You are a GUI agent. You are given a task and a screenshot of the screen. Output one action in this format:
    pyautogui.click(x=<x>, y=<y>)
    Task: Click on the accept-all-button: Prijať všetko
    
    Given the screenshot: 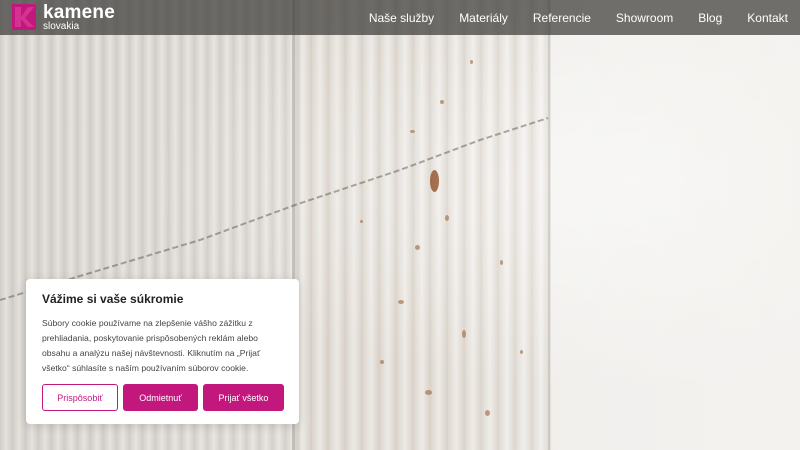 What is the action you would take?
    pyautogui.click(x=243, y=397)
    